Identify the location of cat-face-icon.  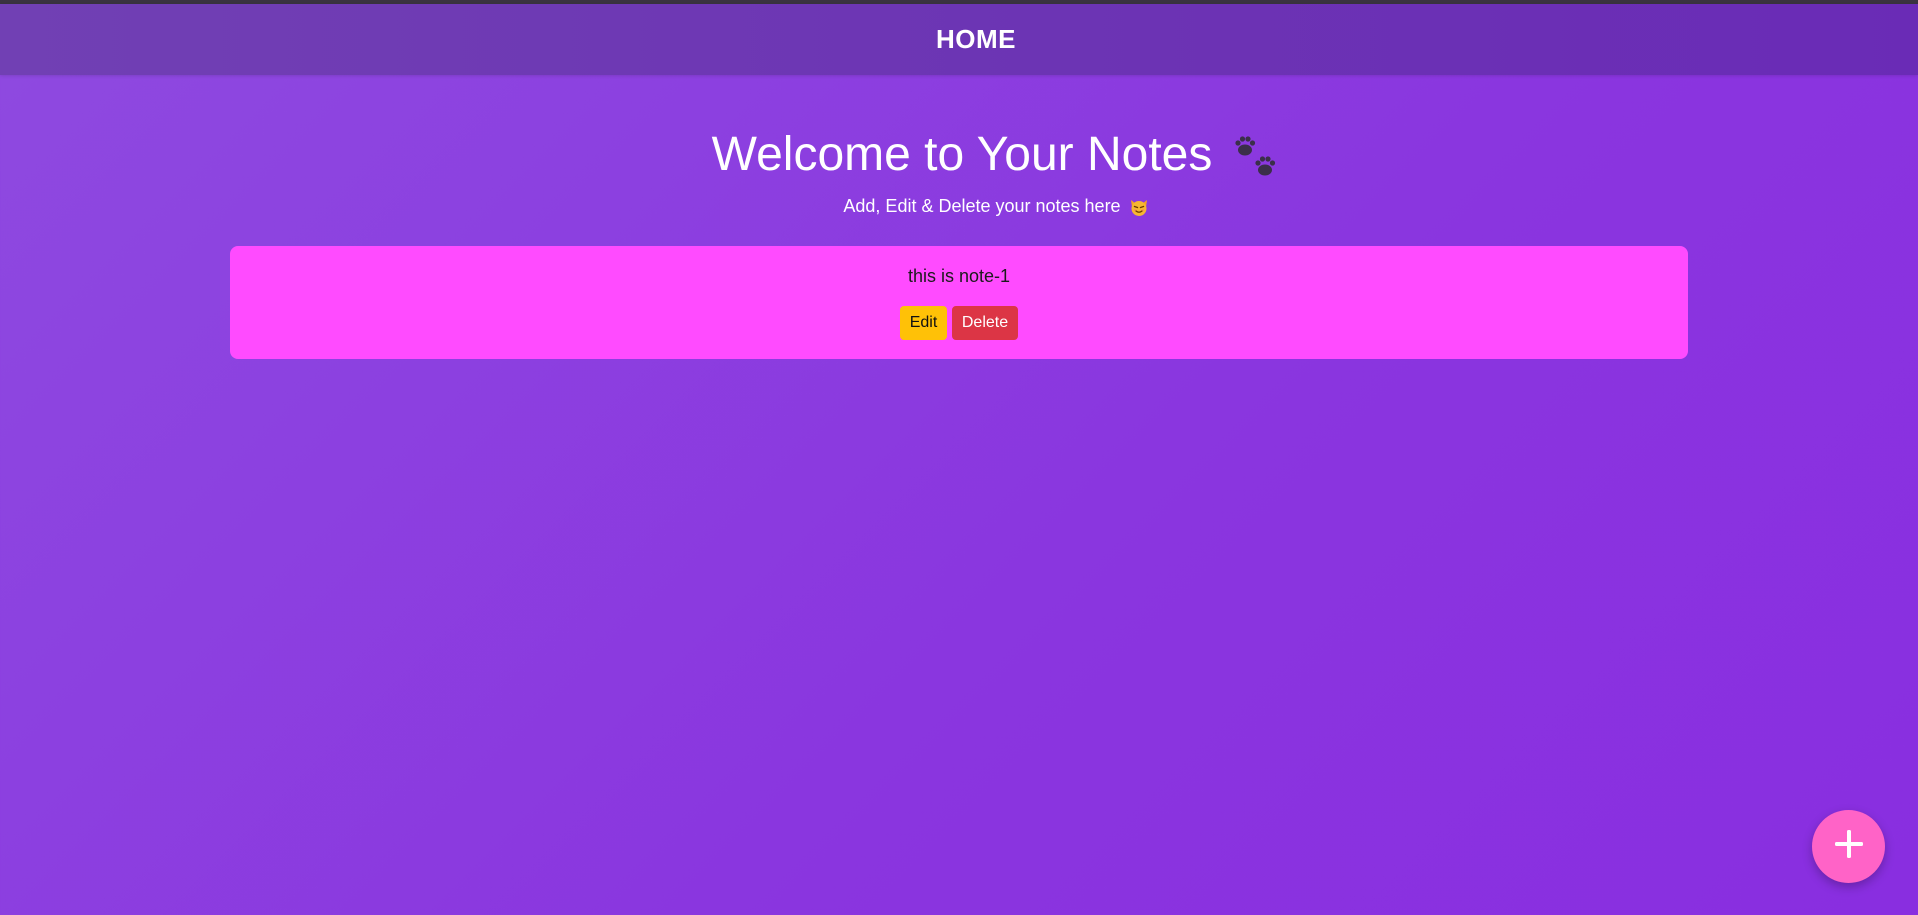
(1139, 207).